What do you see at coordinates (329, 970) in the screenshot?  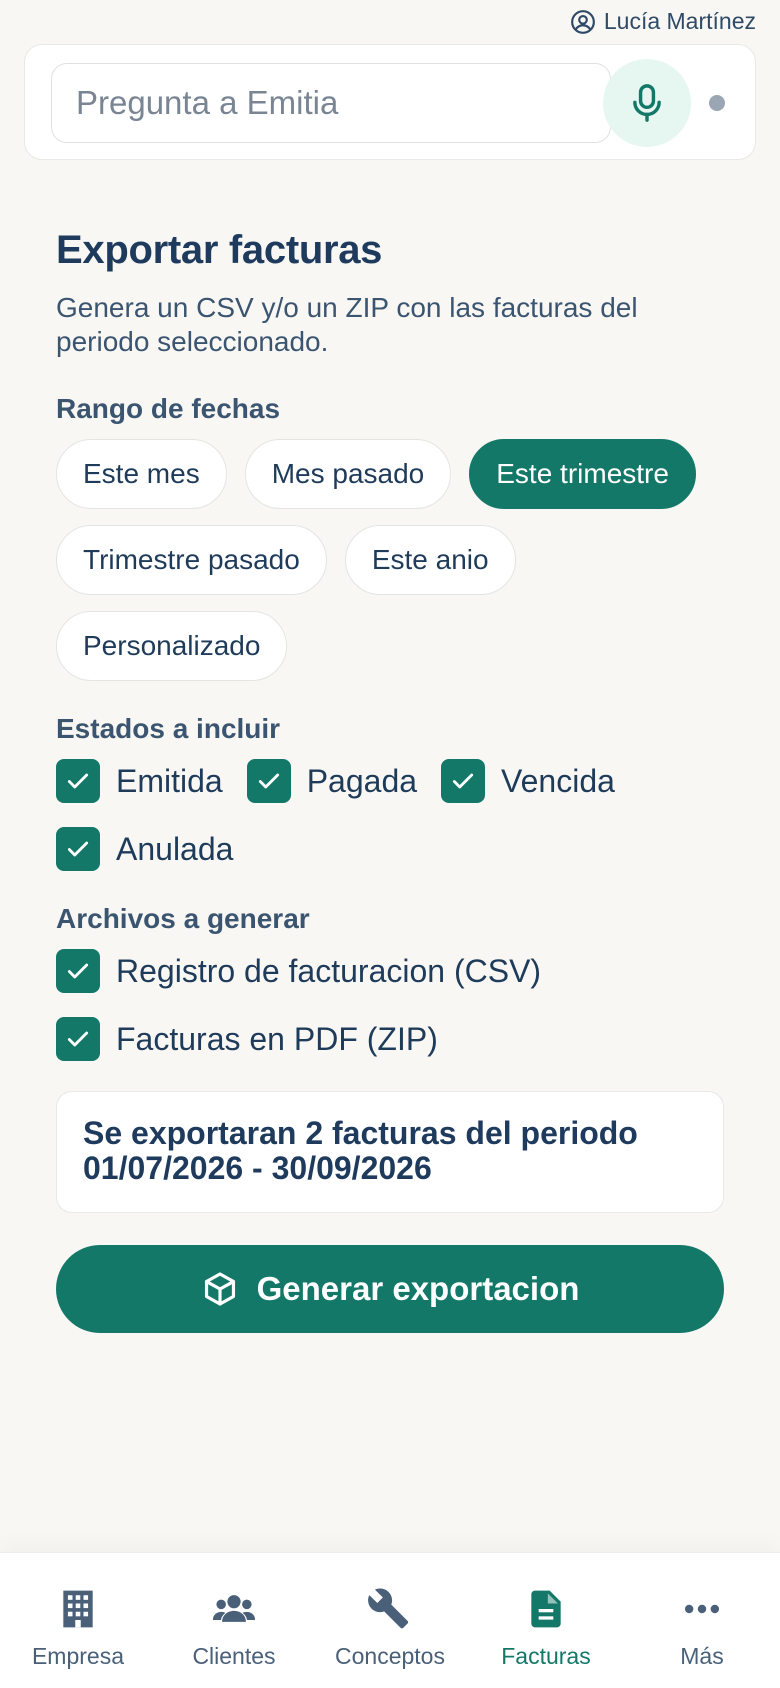 I see `file-label: Registro de facturacion (CSV)` at bounding box center [329, 970].